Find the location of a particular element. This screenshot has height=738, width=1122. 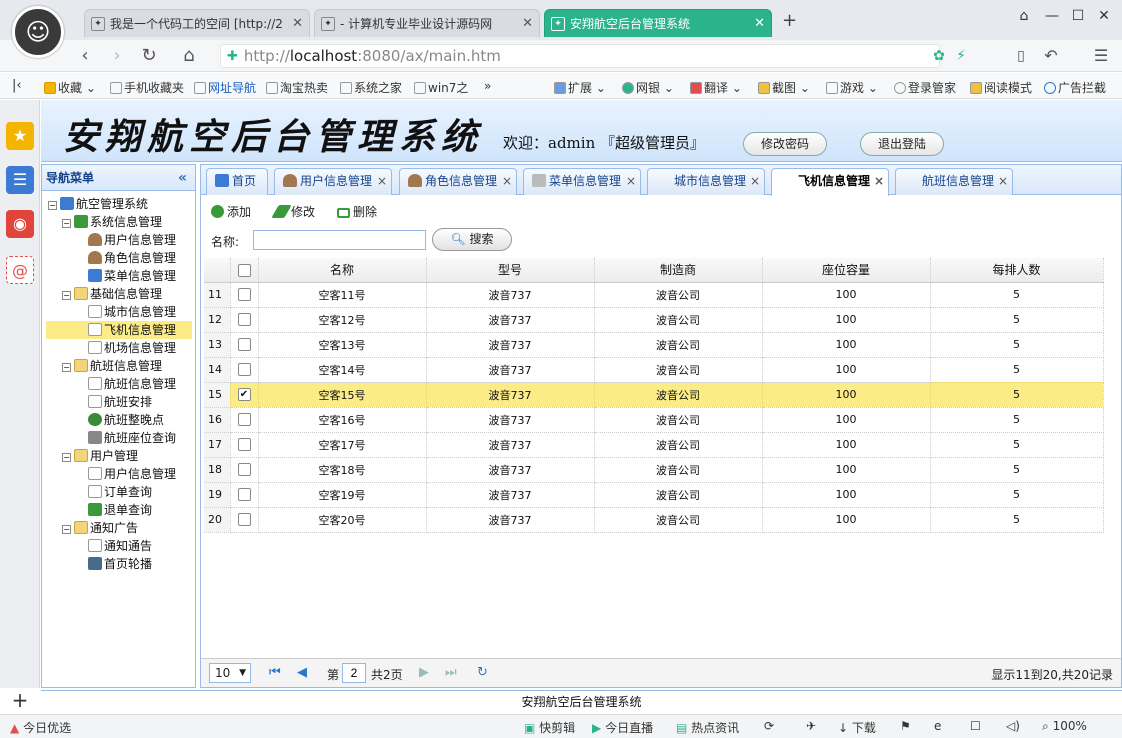

today-picks: ▲ 今日优选 is located at coordinates (40, 727).